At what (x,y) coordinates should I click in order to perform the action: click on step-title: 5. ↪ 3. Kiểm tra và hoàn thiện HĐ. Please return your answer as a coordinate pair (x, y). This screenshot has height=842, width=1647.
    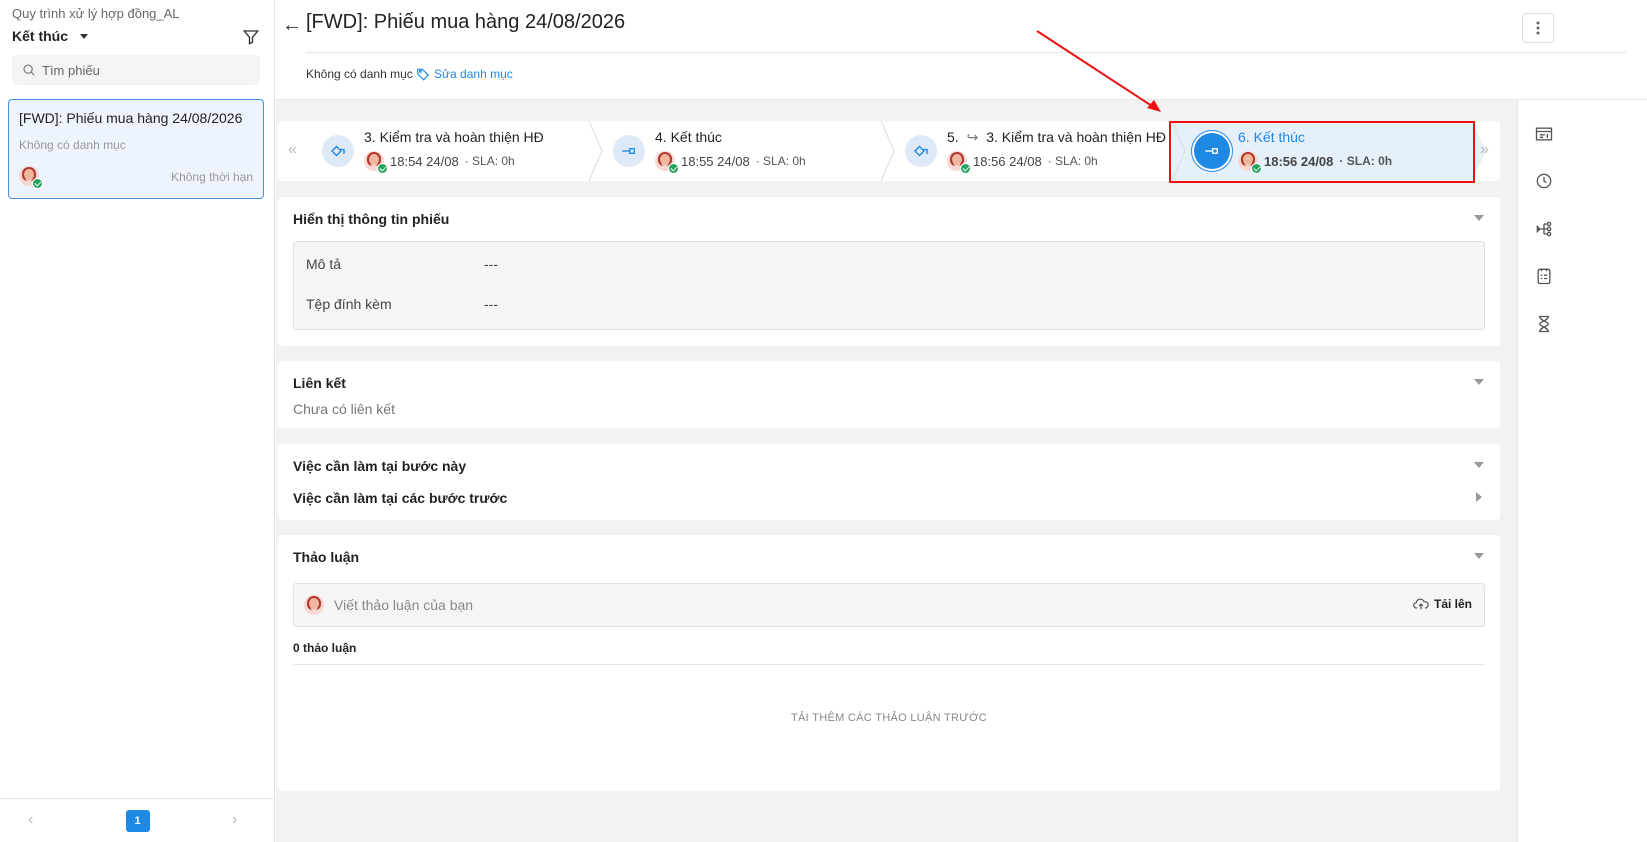
    Looking at the image, I should click on (1056, 137).